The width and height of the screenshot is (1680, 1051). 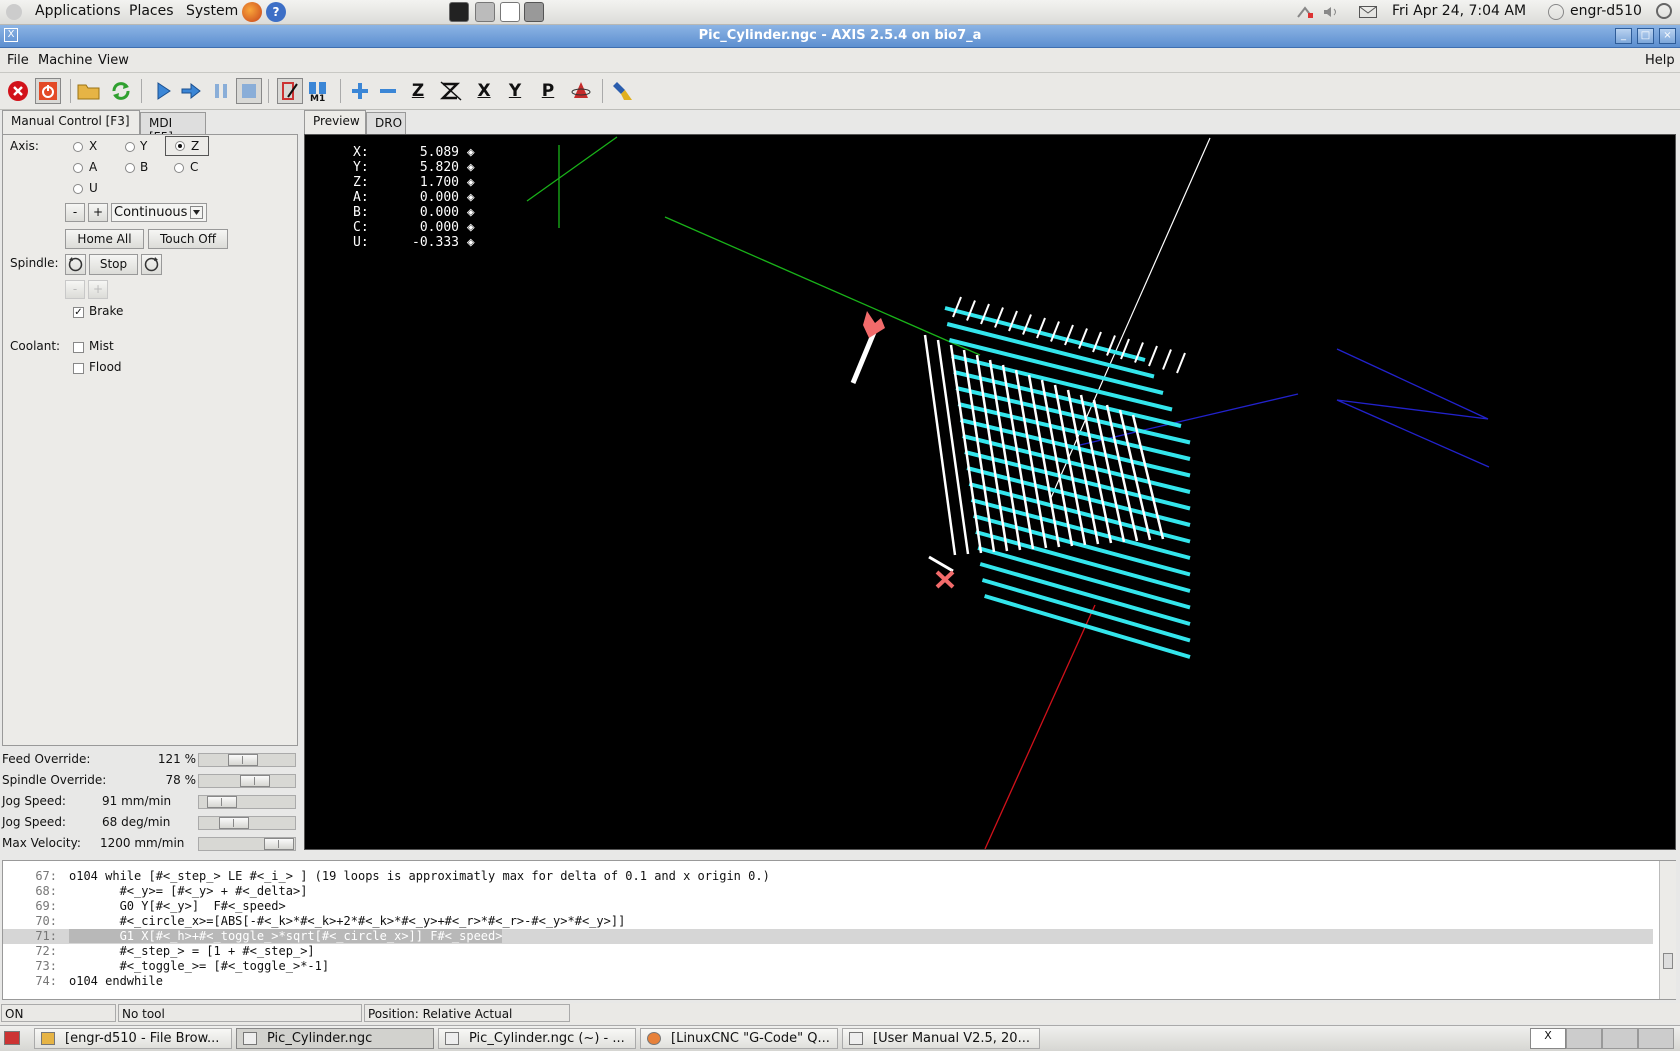 What do you see at coordinates (78, 312) in the screenshot?
I see `brake-checkbox: ✓` at bounding box center [78, 312].